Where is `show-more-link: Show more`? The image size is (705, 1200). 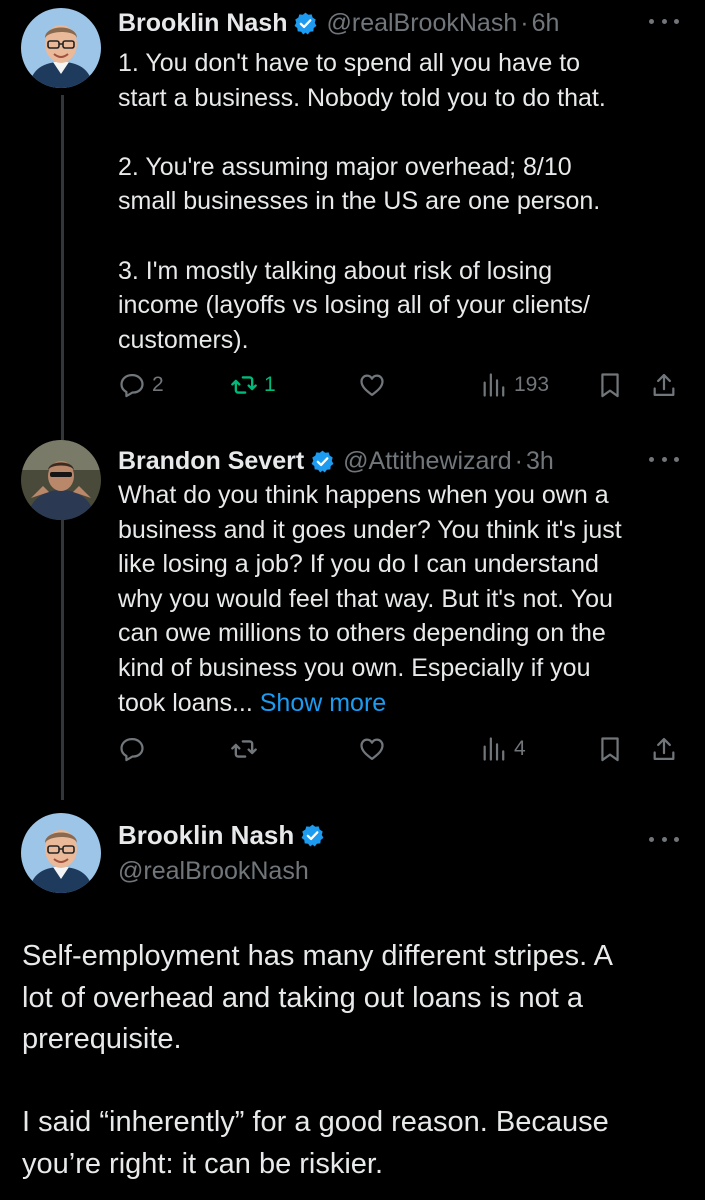 show-more-link: Show more is located at coordinates (323, 703).